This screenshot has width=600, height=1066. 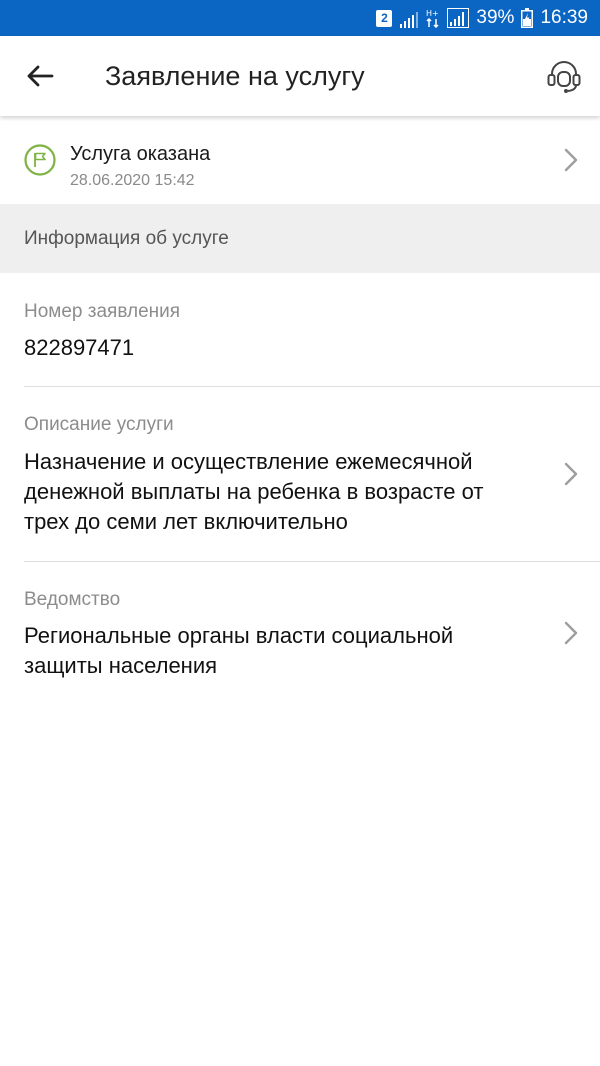 I want to click on data-transfer-icon: H+, so click(x=433, y=18).